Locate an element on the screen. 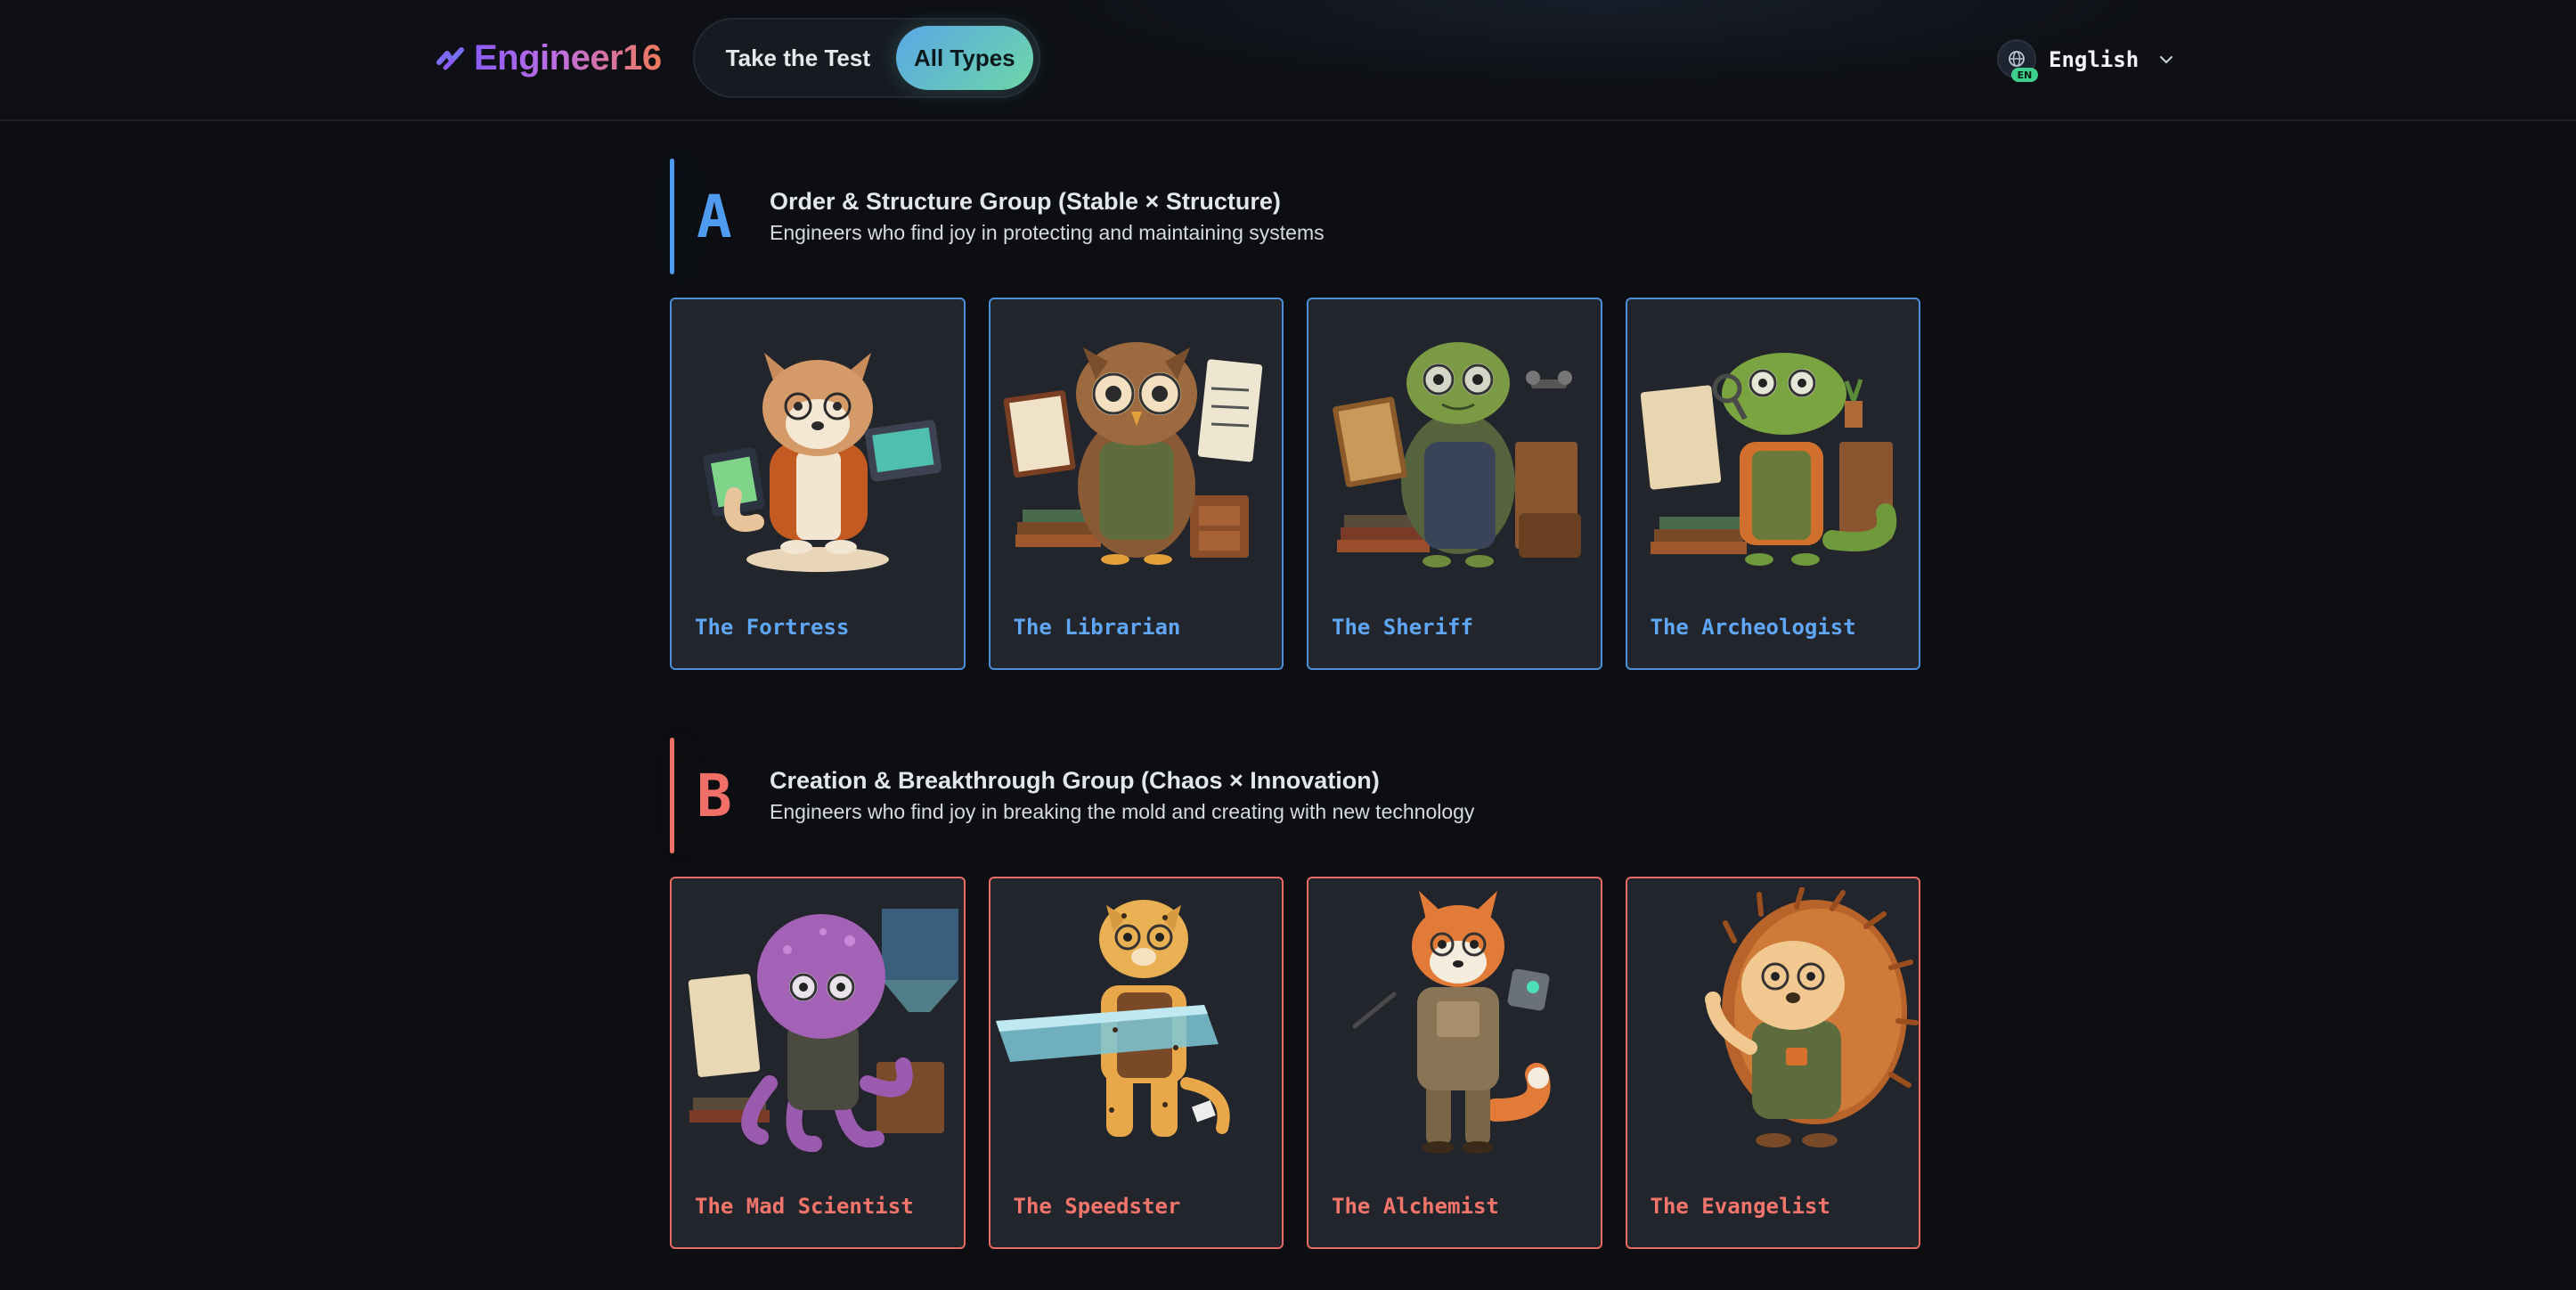  main-nav: Take the Test All Types is located at coordinates (867, 58).